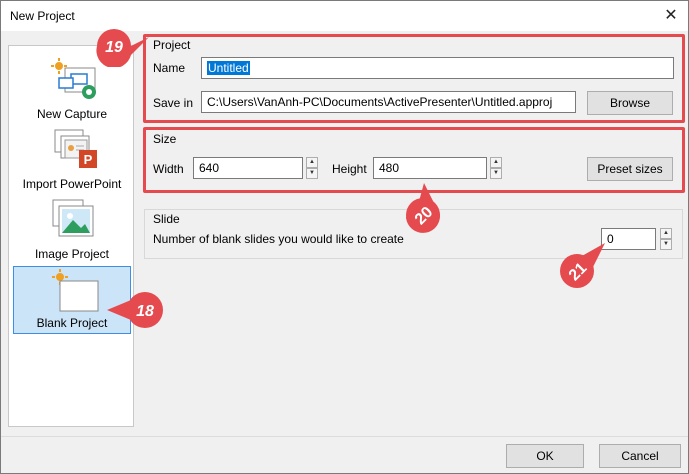 This screenshot has height=474, width=689. Describe the element at coordinates (72, 254) in the screenshot. I see `sidebar-item-label: Image Project` at that location.